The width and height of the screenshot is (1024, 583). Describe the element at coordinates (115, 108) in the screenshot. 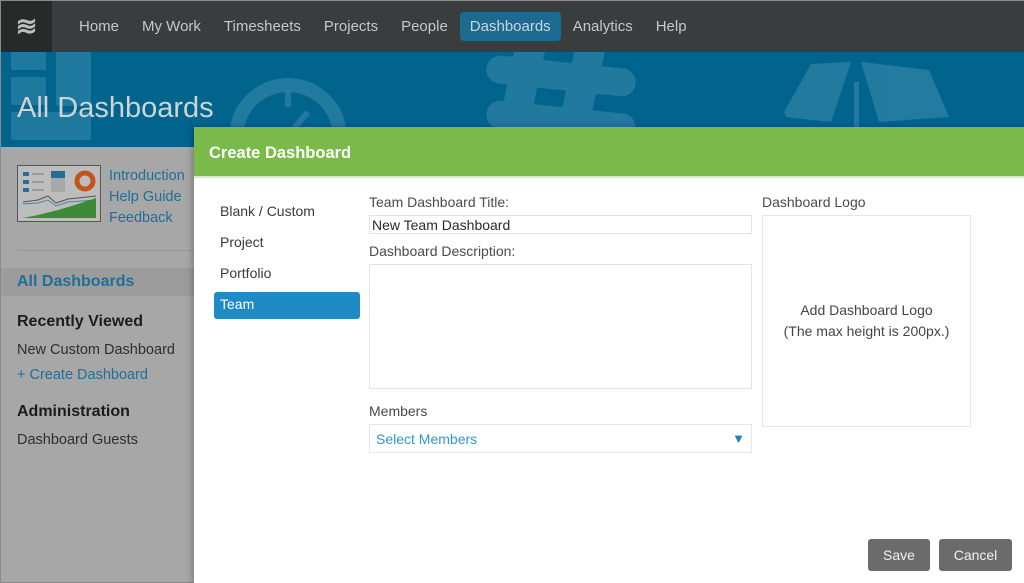

I see `page-title: All Dashboards` at that location.